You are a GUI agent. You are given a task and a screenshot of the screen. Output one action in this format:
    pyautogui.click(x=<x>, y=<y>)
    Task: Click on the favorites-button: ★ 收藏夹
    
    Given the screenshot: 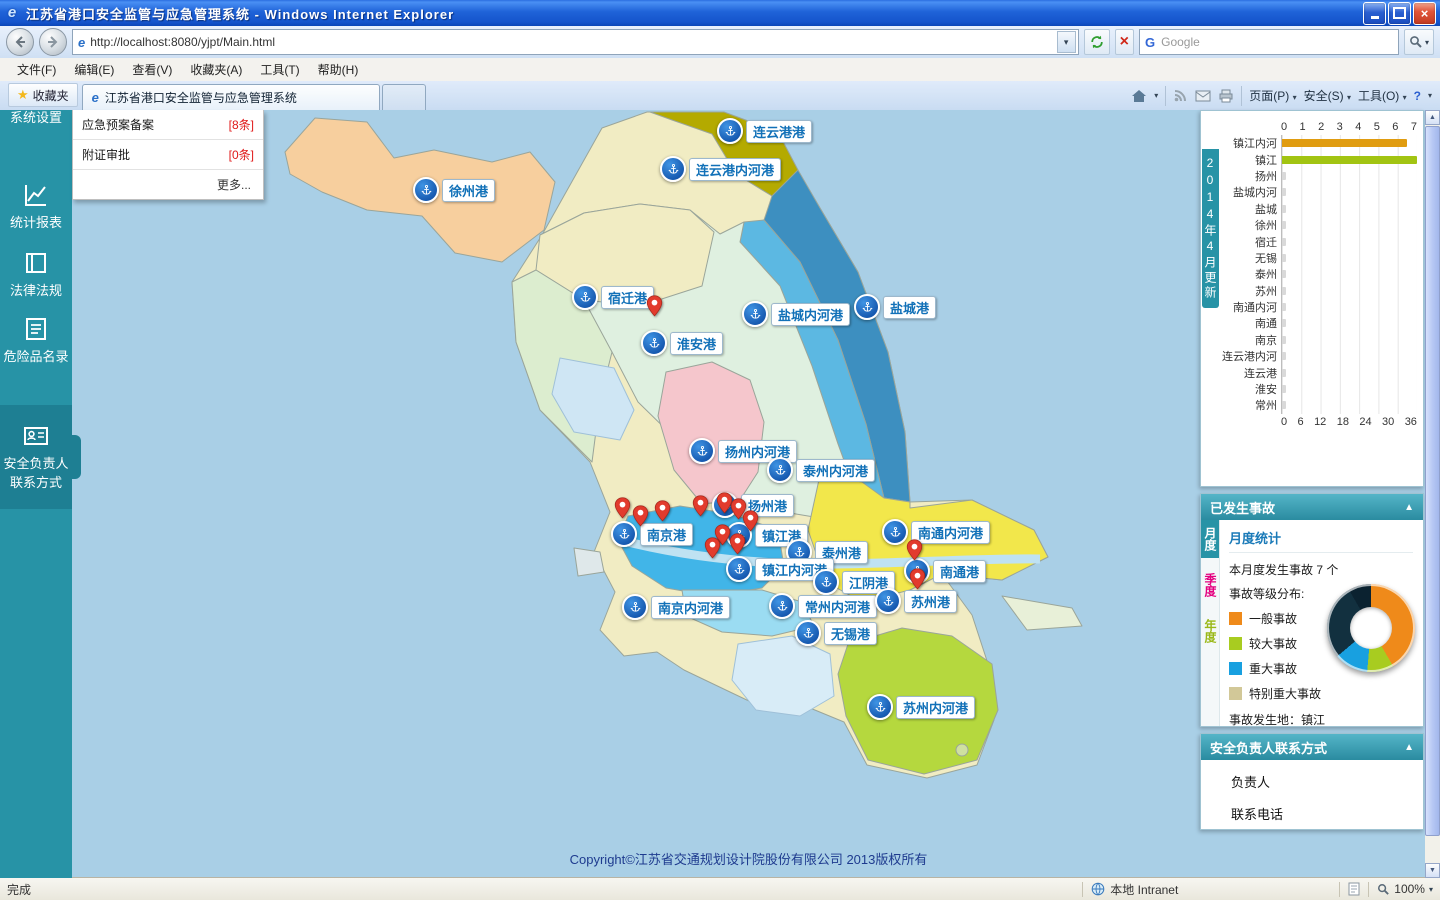 What is the action you would take?
    pyautogui.click(x=43, y=95)
    